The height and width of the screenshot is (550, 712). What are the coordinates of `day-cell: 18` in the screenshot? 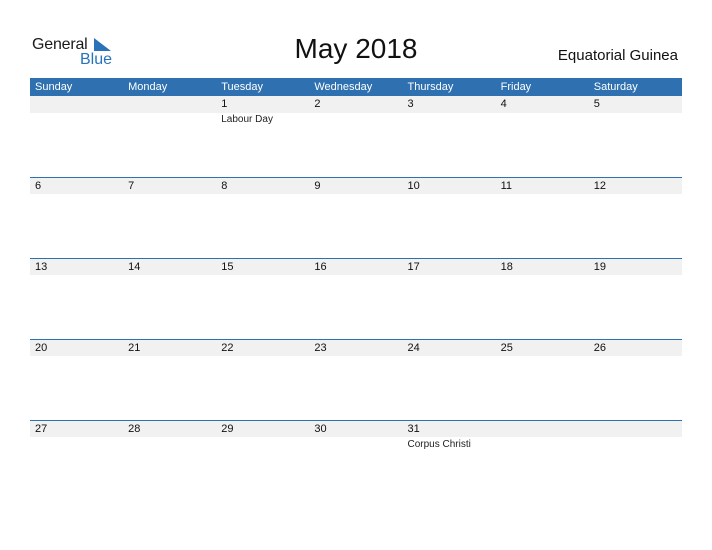 It's located at (542, 268).